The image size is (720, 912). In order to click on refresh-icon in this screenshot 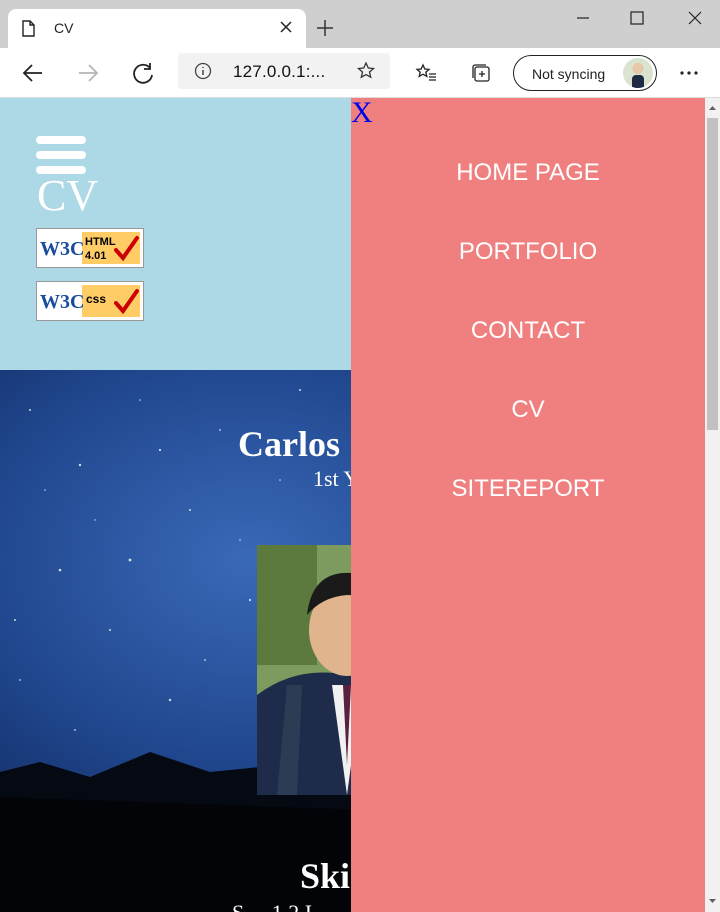, I will do `click(143, 73)`.